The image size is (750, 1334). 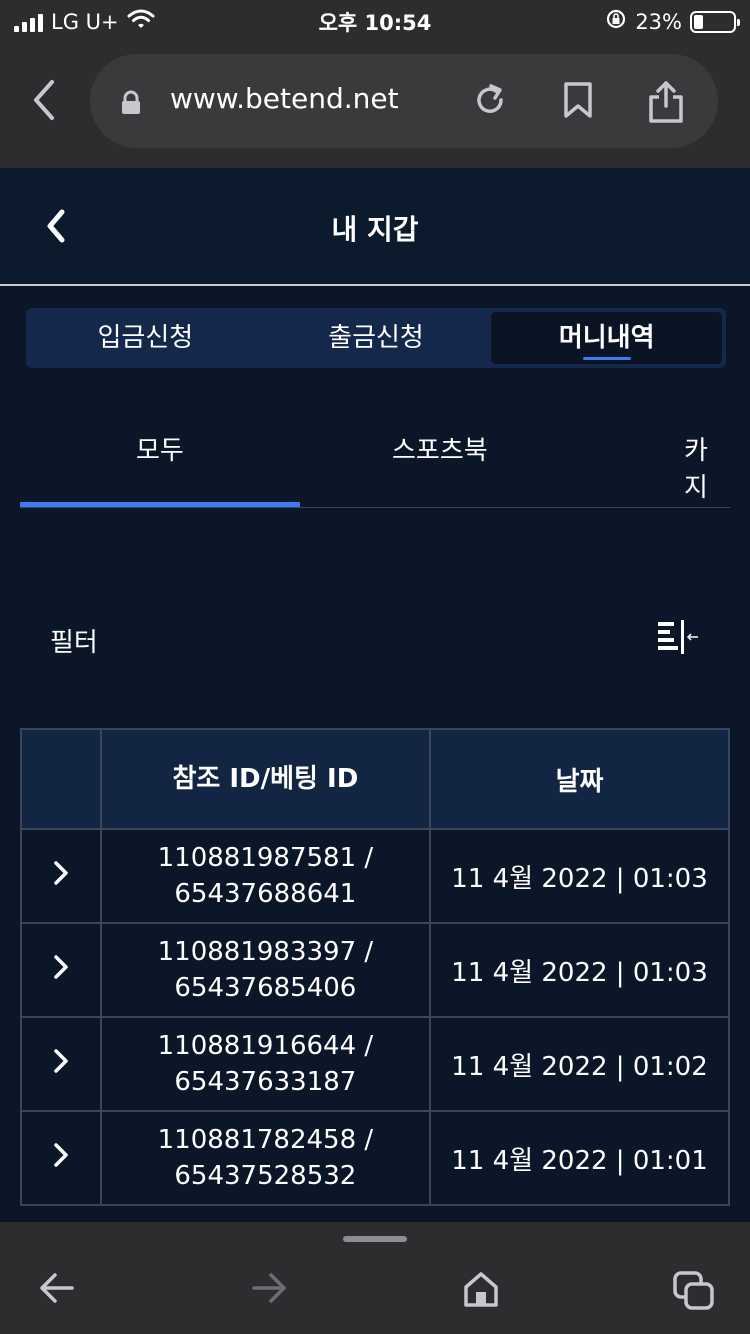 I want to click on category-tab-casino: 카지, so click(x=707, y=467).